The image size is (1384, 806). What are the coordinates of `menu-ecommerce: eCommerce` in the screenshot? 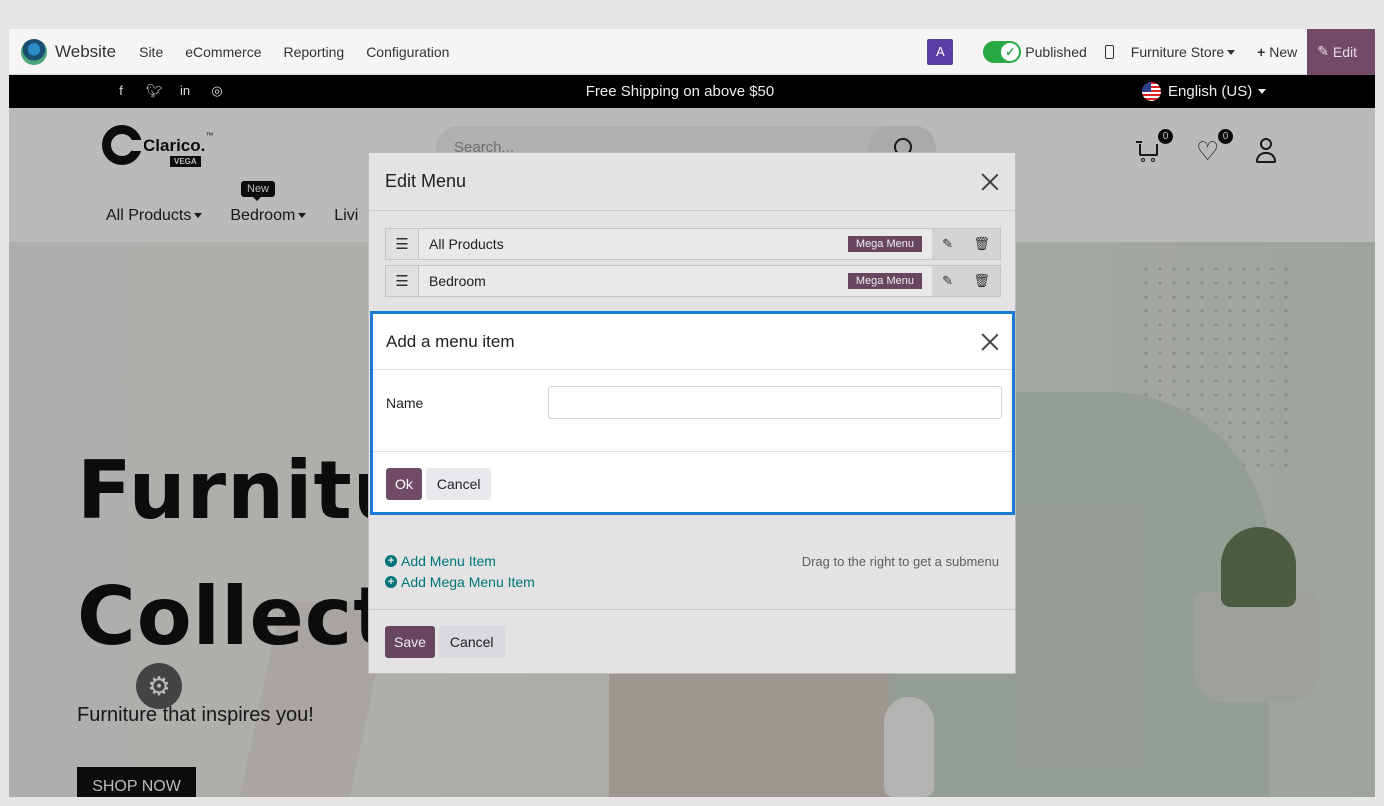 It's located at (223, 52).